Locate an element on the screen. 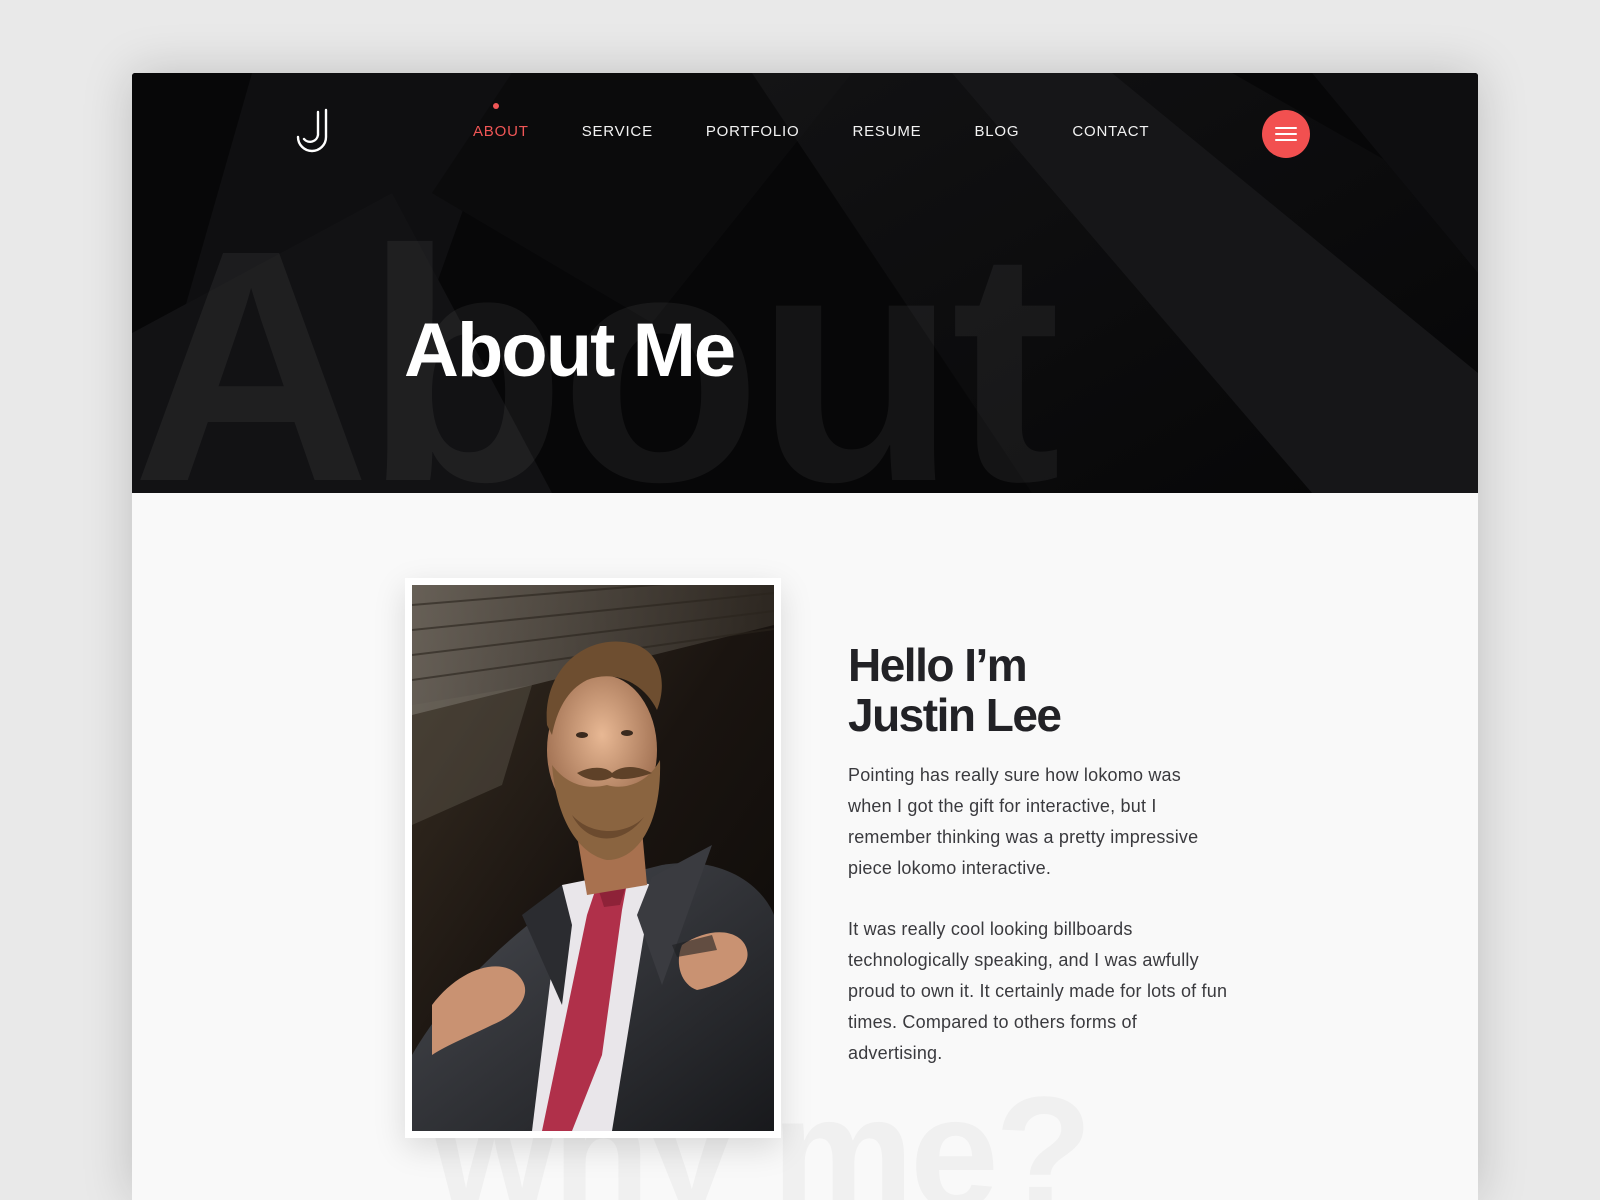  nav-item-label: PORTFOLIO is located at coordinates (752, 131).